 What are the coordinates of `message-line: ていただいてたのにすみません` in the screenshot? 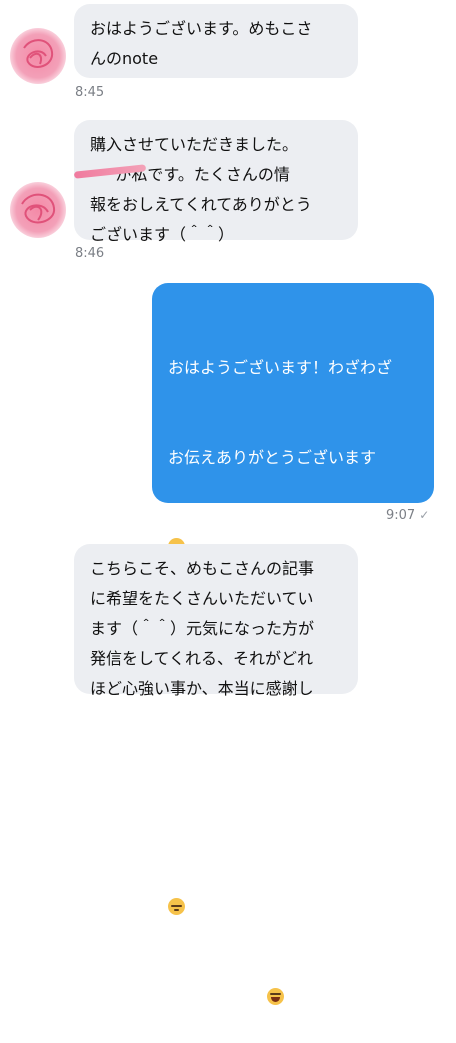 It's located at (280, 817).